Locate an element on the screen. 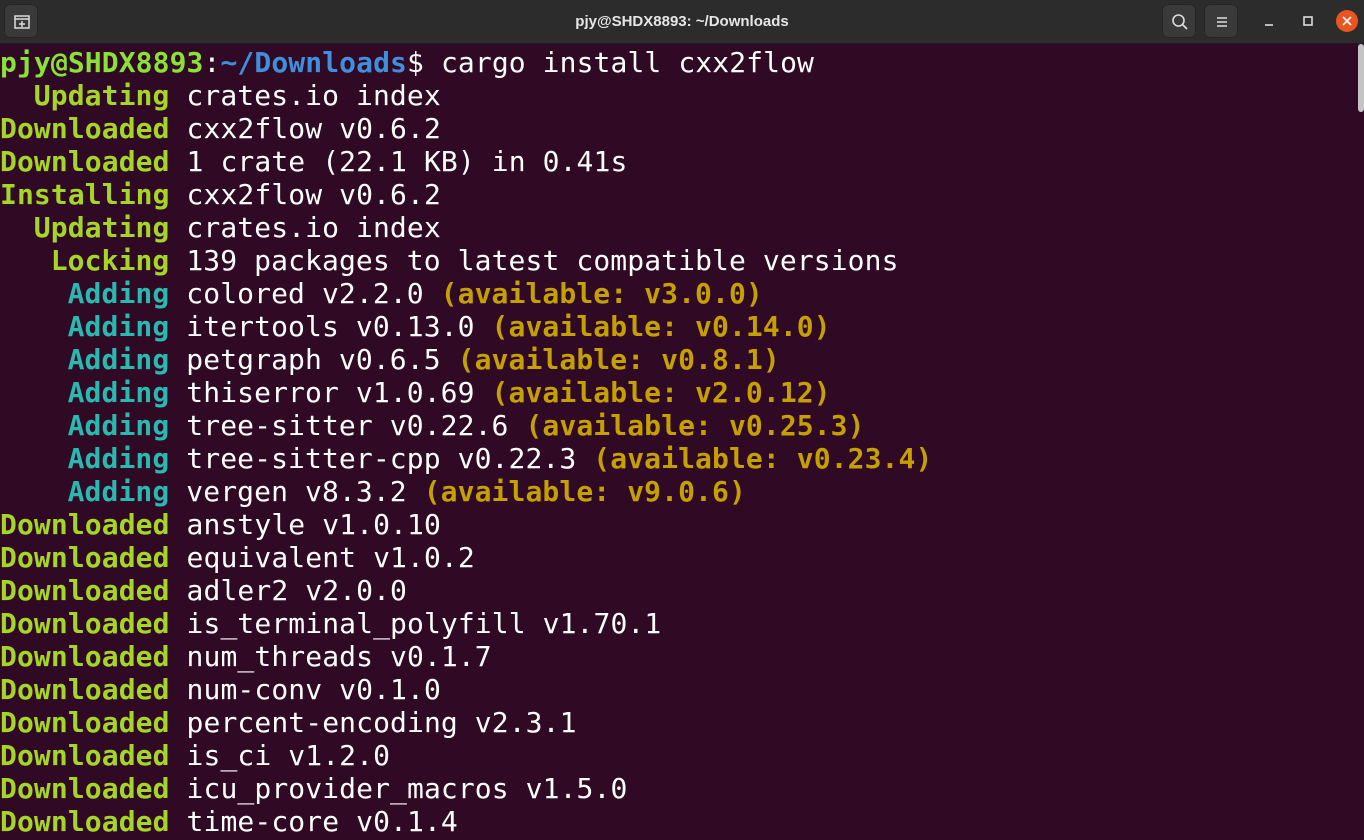 The width and height of the screenshot is (1364, 840). output-line: Downloaded is_terminal_polyfill v1.70.1 is located at coordinates (330, 623).